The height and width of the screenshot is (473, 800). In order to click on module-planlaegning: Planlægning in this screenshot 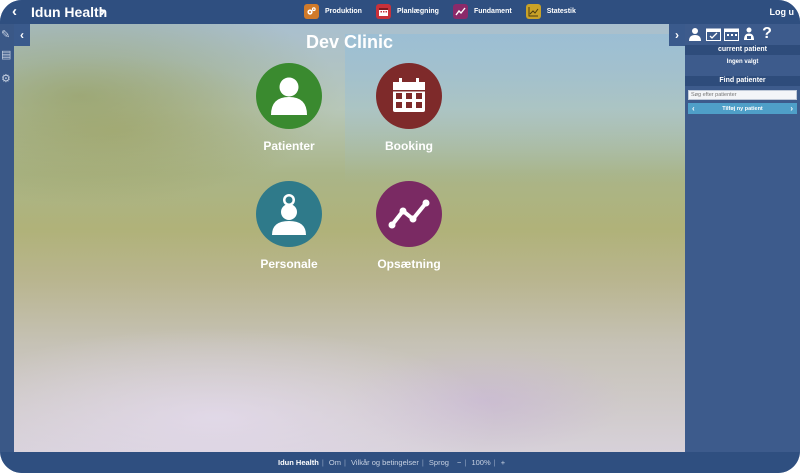, I will do `click(407, 11)`.